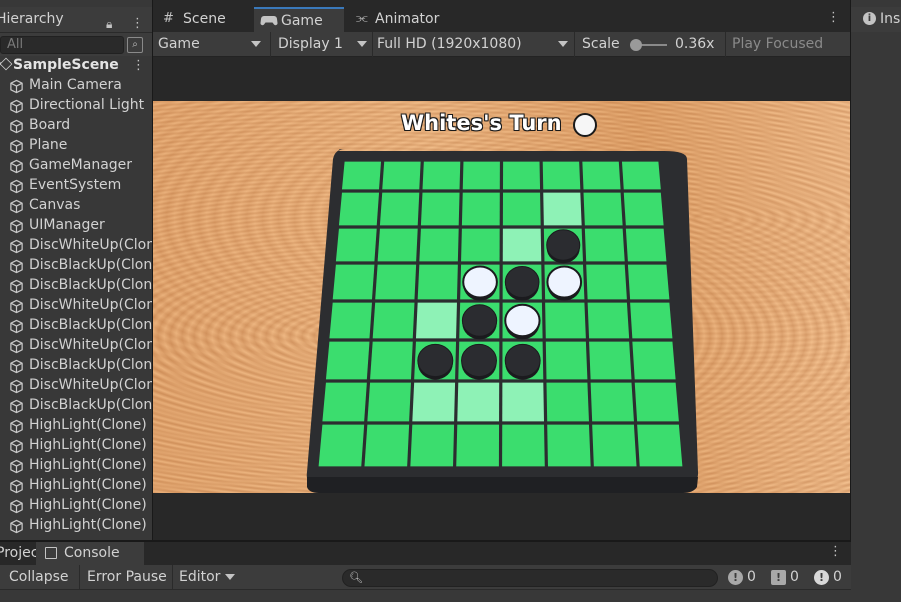 The image size is (901, 602). Describe the element at coordinates (138, 65) in the screenshot. I see `scene-options-icon: ⋮` at that location.